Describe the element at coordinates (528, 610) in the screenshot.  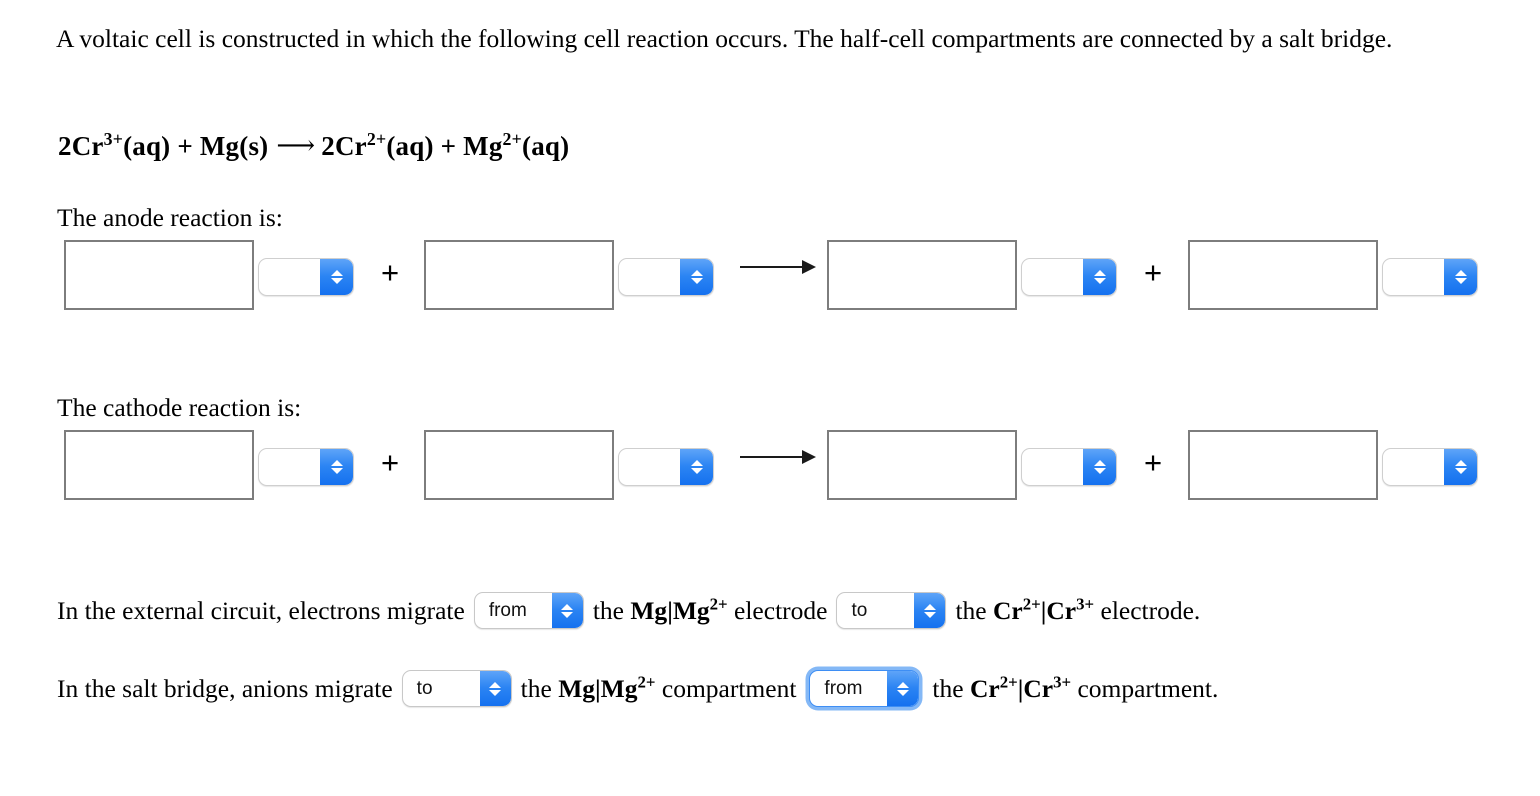
I see `external-circuit-direction-select-1: from` at that location.